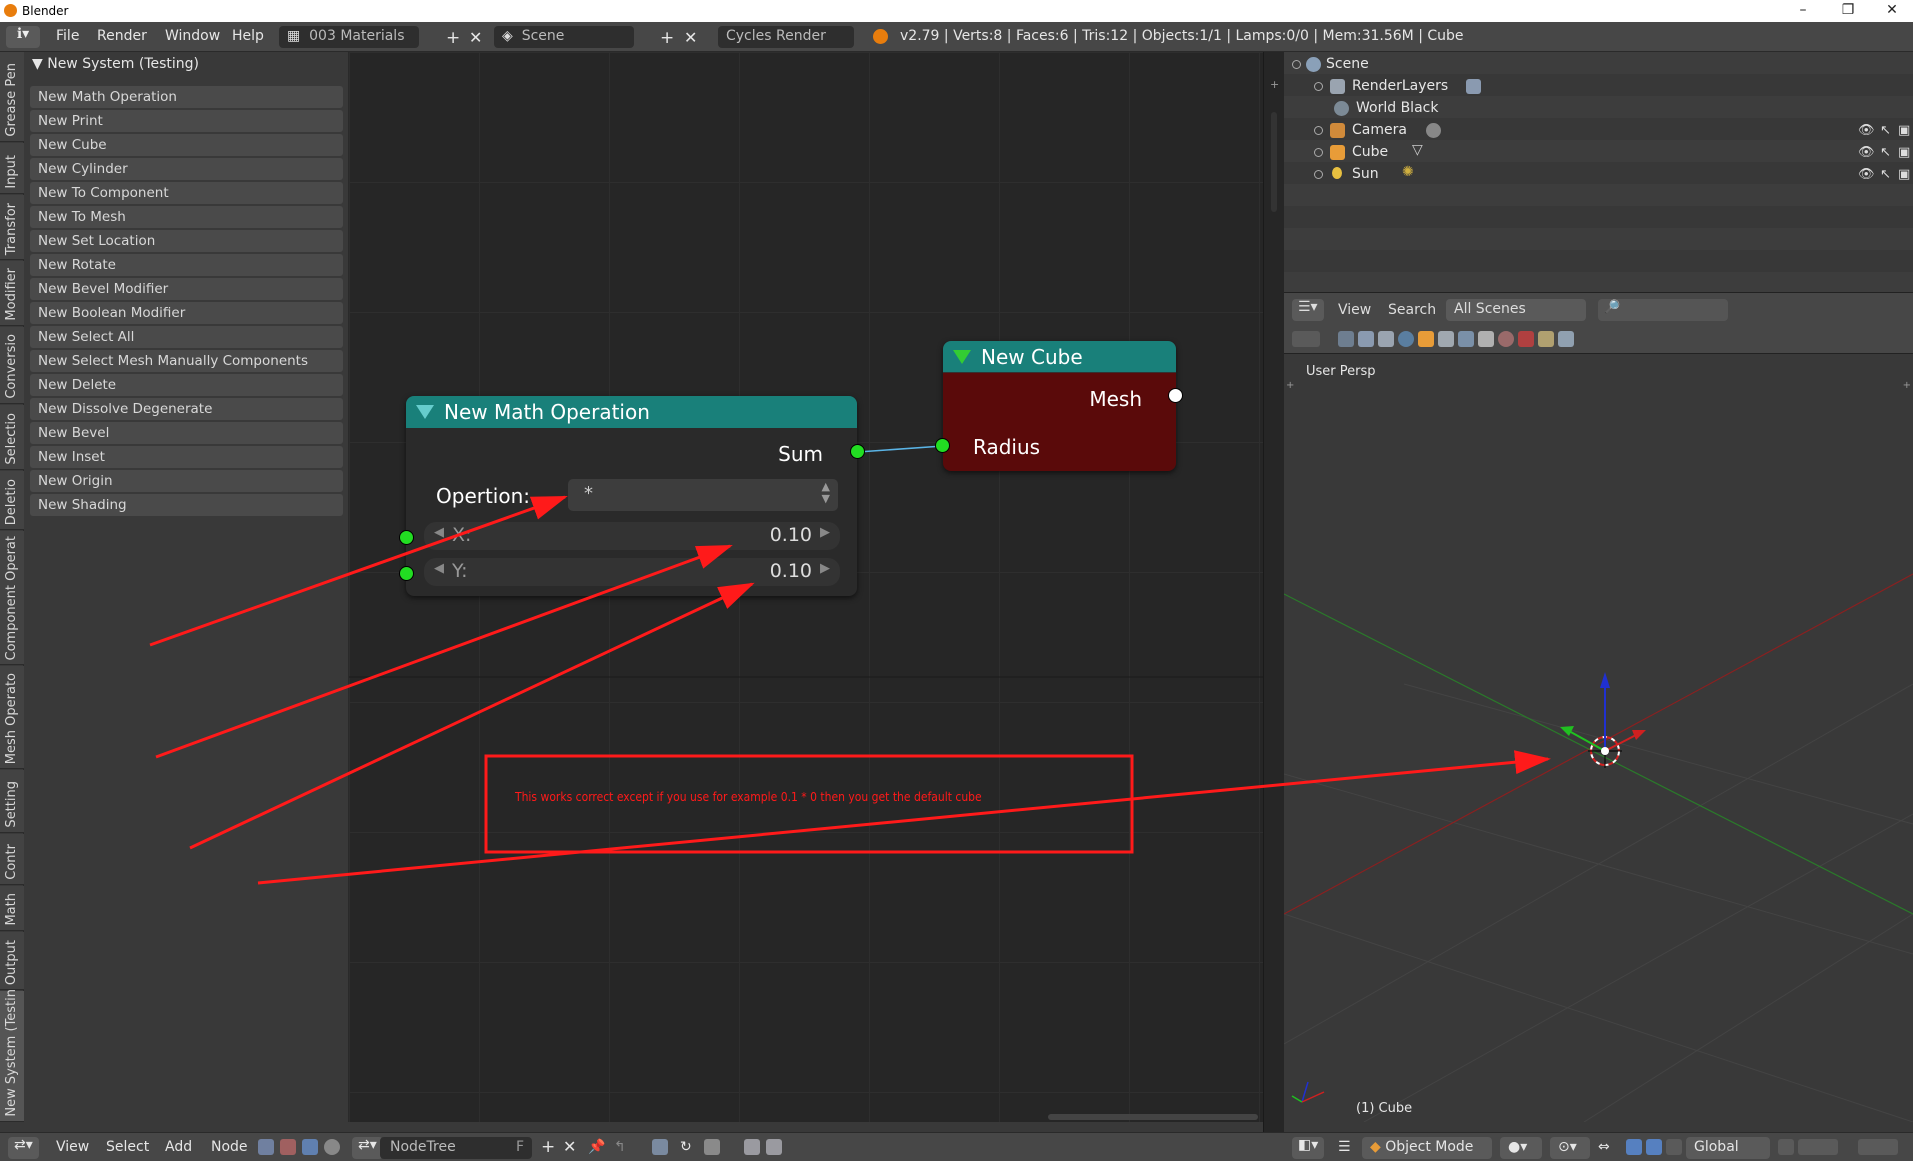 This screenshot has height=1161, width=1913. What do you see at coordinates (1598, 153) in the screenshot?
I see `outliner-row-cube: Cube ▽ 👁 ↖ ▣` at bounding box center [1598, 153].